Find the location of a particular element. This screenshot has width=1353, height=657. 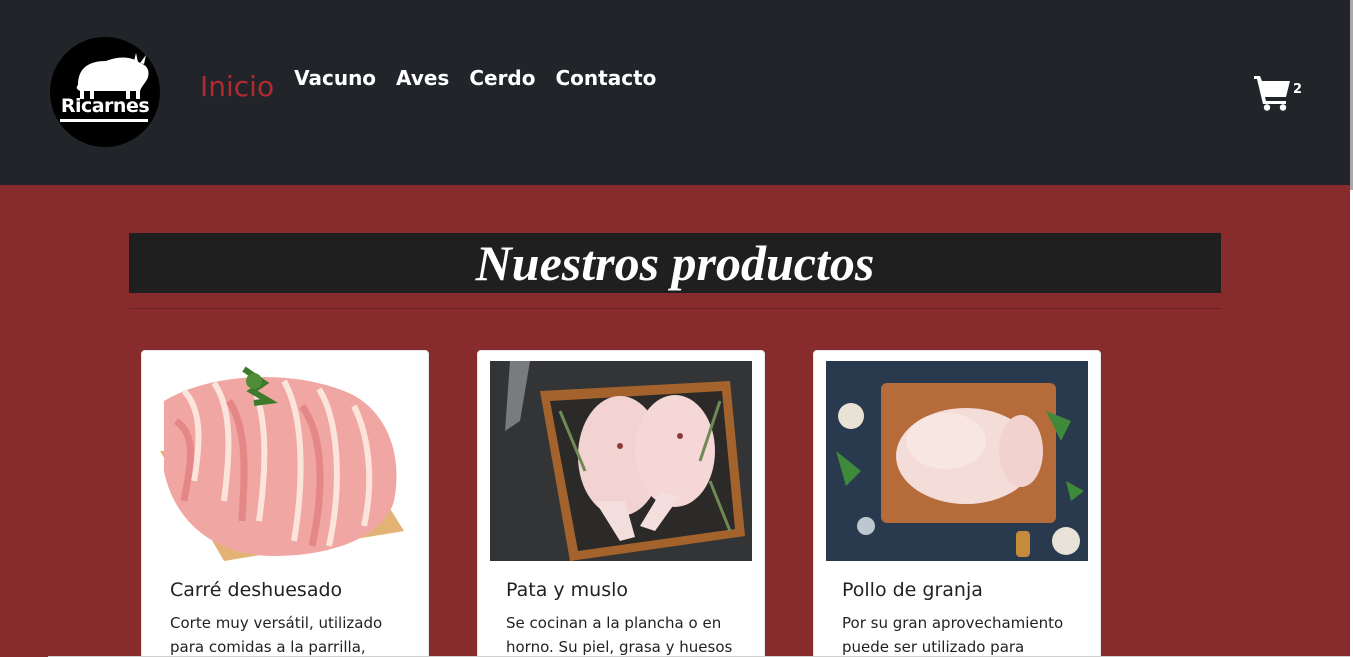

product-title: Pata y muslo is located at coordinates (567, 590).